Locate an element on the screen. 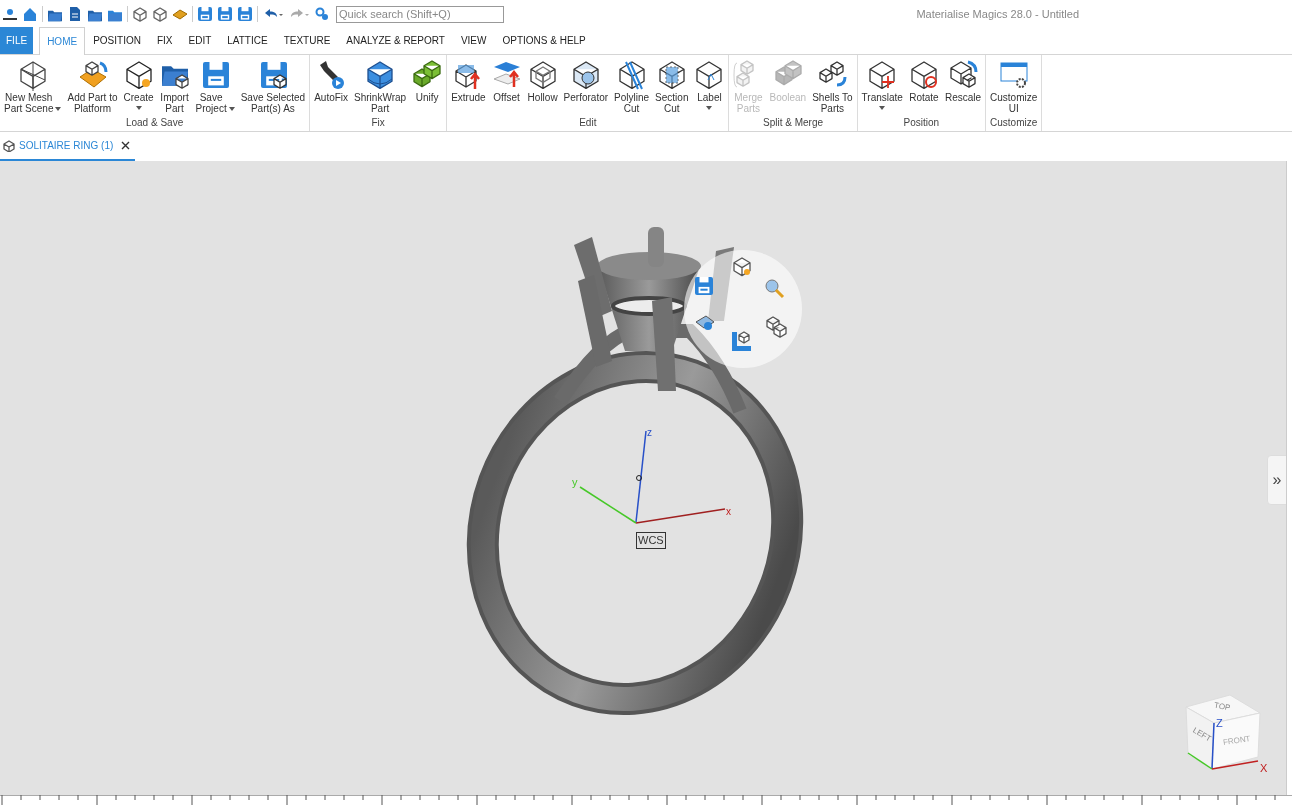  ribbon-button: Customize UI is located at coordinates (1014, 88).